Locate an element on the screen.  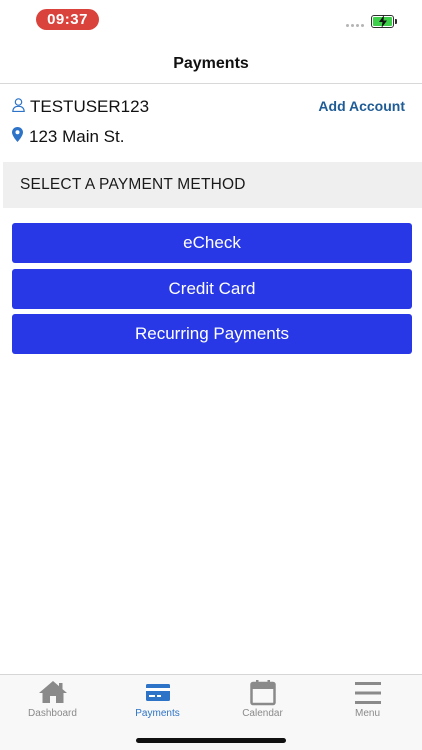
user-icon is located at coordinates (18, 107).